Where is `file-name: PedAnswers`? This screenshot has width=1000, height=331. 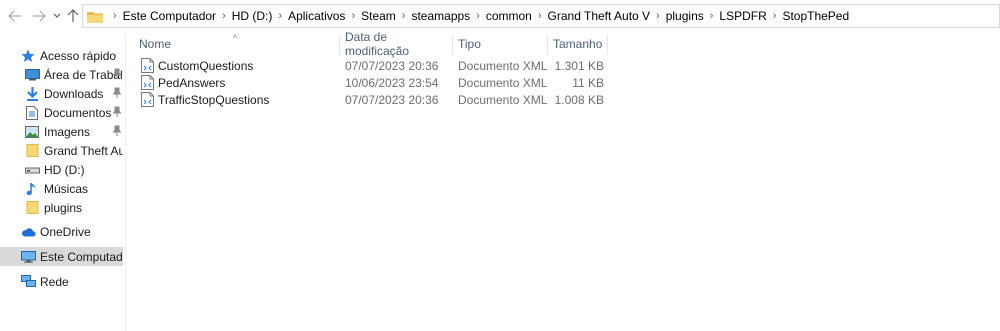
file-name: PedAnswers is located at coordinates (183, 82).